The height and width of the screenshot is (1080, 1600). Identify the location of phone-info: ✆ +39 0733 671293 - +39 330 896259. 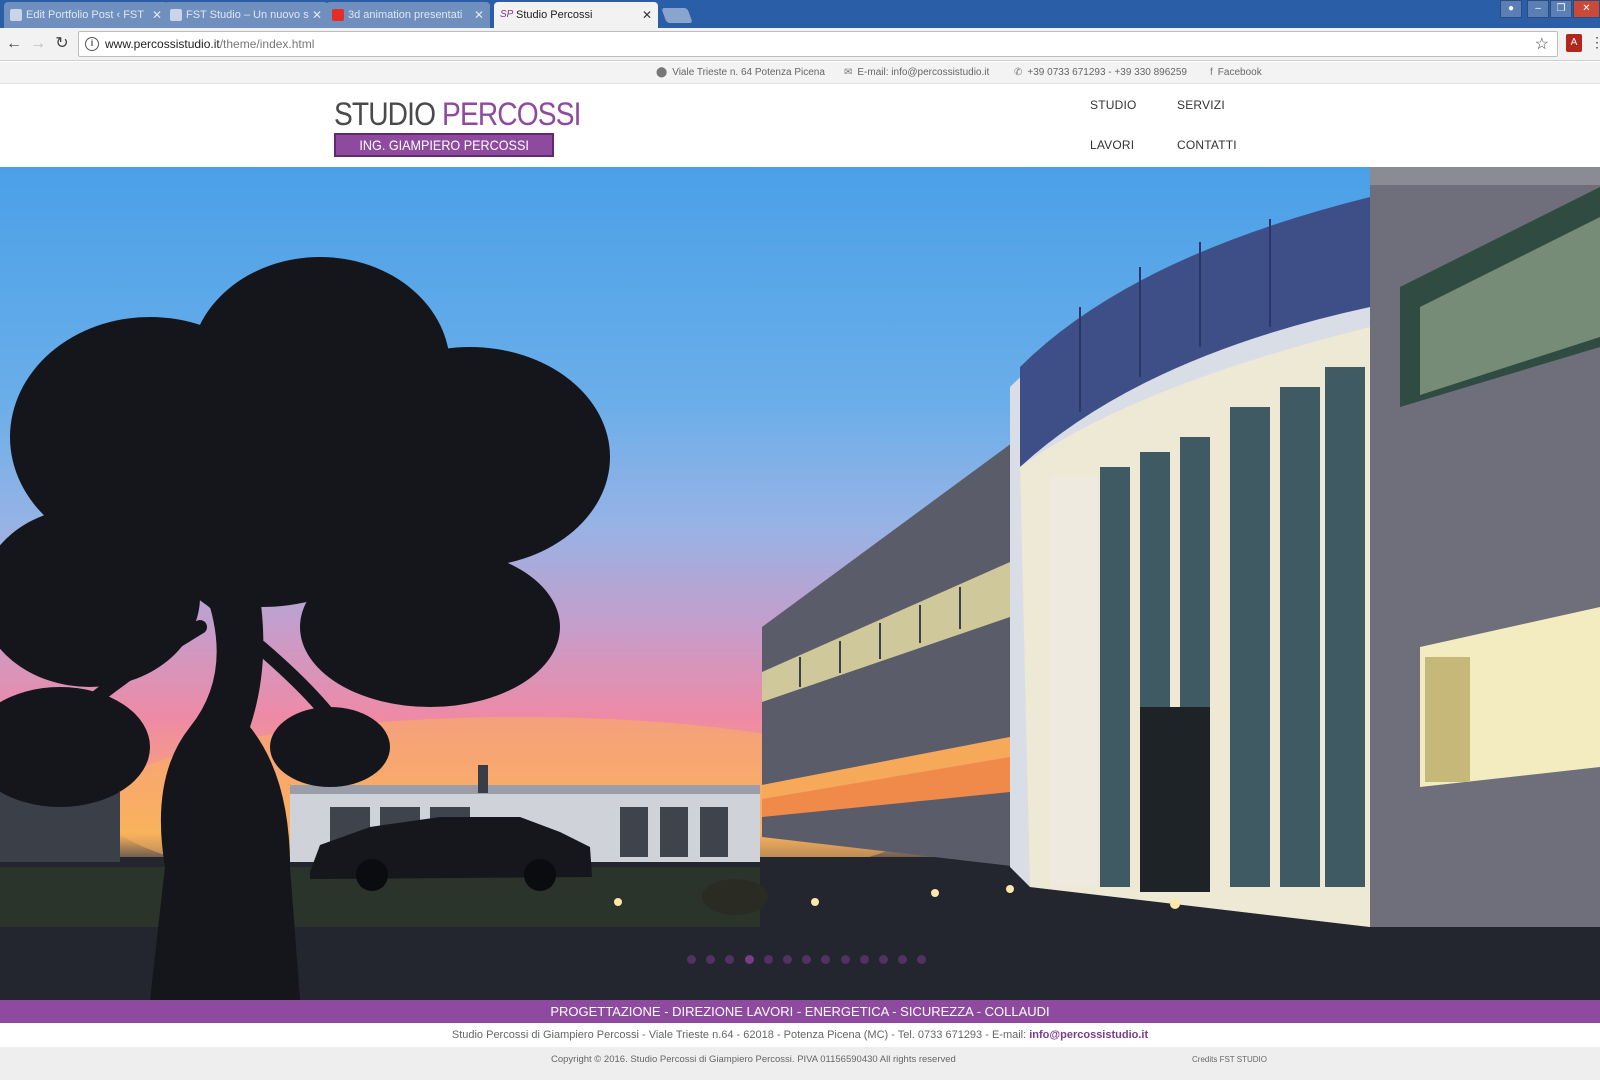
(1100, 72).